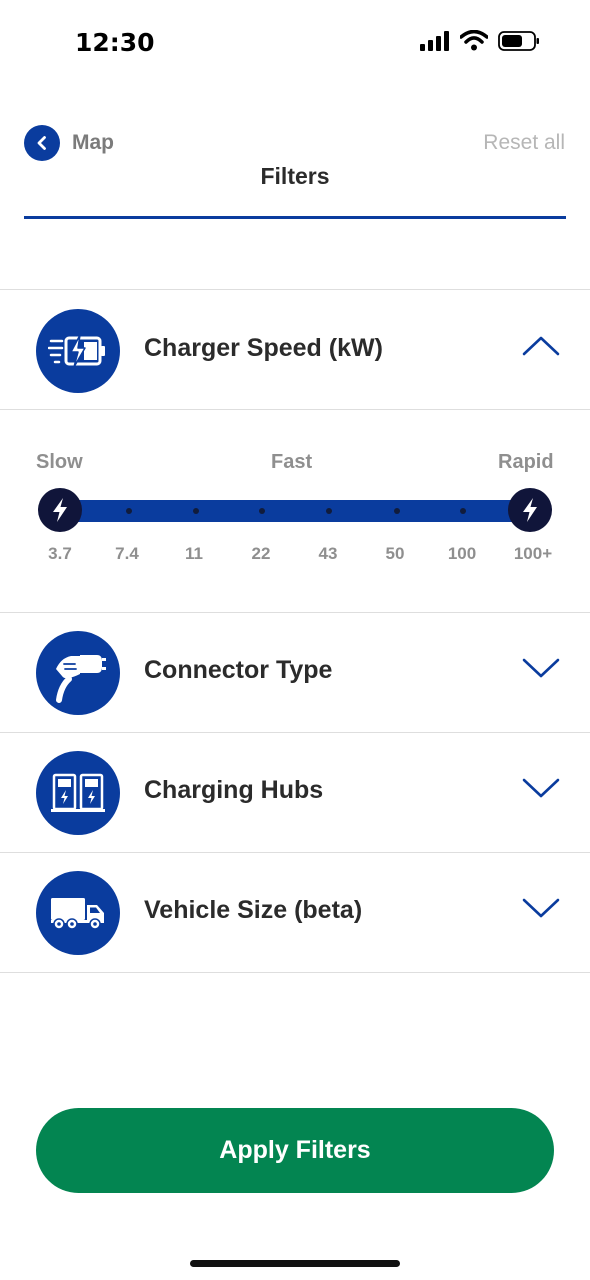  I want to click on tick-label: 7.4, so click(127, 553).